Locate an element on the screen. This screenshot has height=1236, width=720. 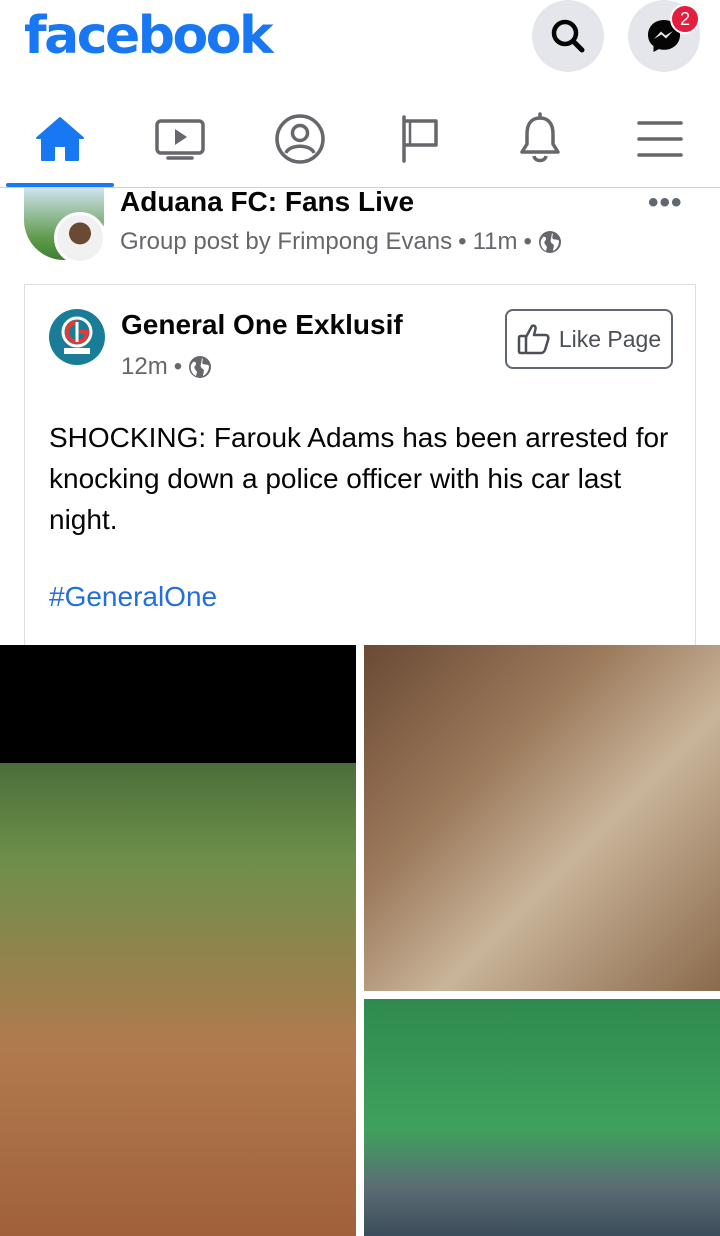
tab-watch is located at coordinates (180, 138).